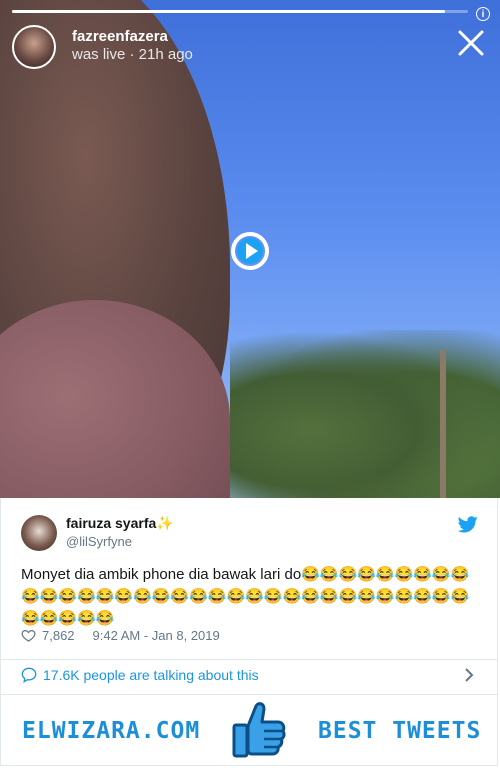 This screenshot has height=768, width=500. I want to click on speech-bubble-icon, so click(29, 675).